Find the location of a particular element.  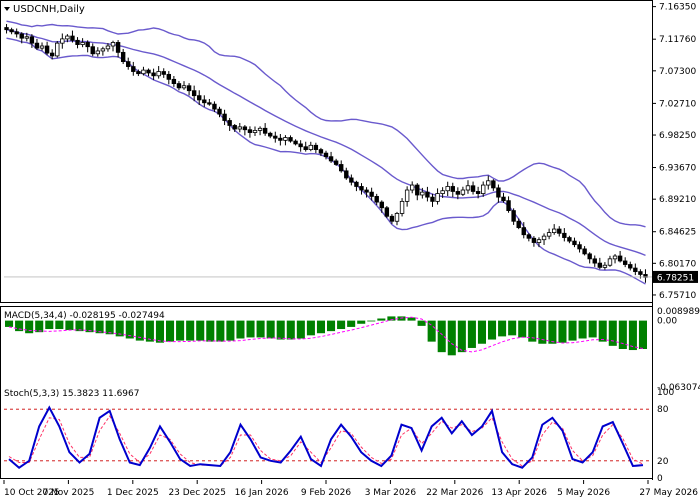

macd-tick-label: 0.00 is located at coordinates (667, 322).